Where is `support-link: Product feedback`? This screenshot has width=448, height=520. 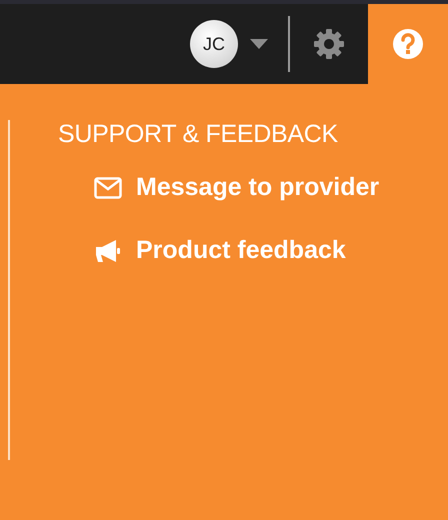 support-link: Product feedback is located at coordinates (237, 250).